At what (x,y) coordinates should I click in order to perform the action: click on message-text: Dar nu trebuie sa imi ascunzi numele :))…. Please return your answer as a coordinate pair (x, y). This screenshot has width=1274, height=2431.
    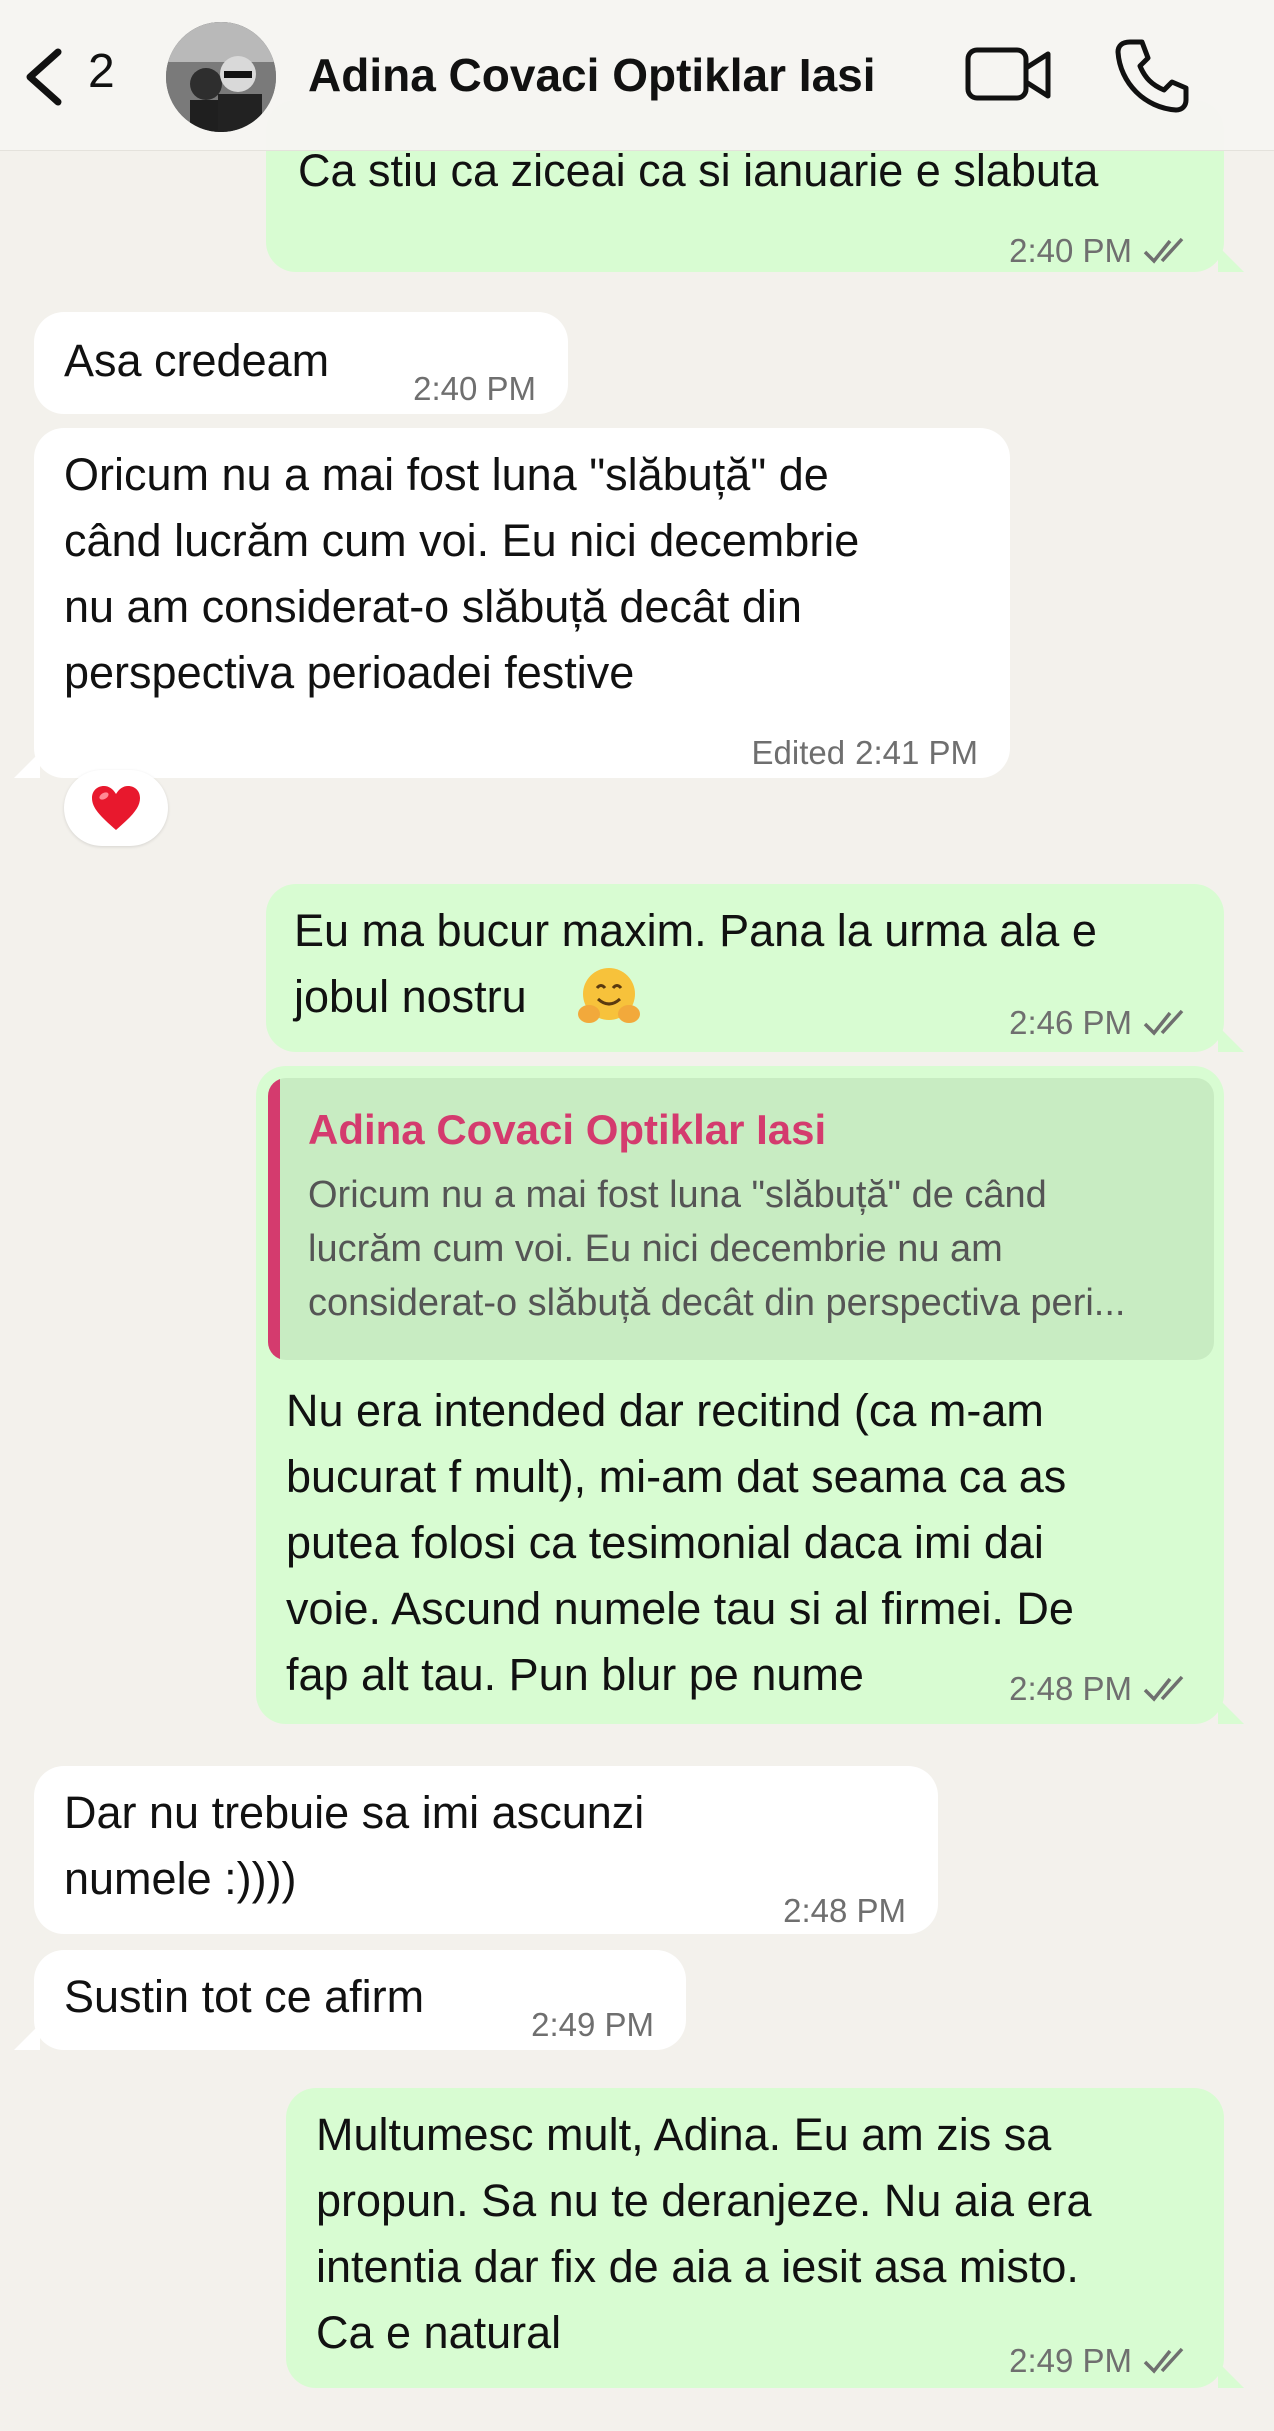
    Looking at the image, I should click on (354, 1845).